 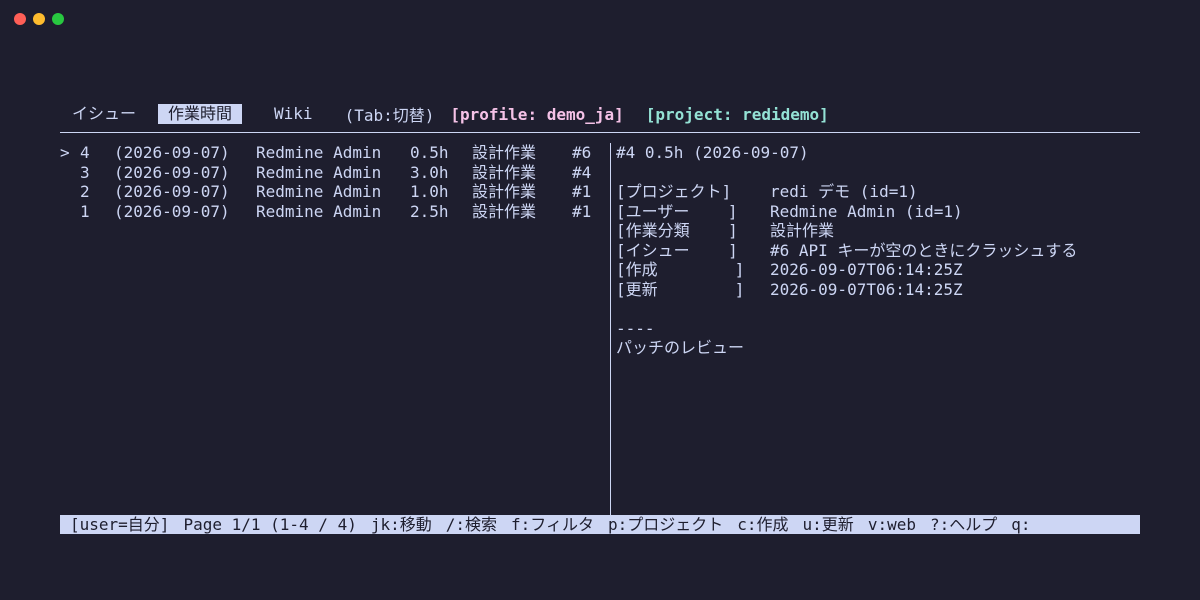 I want to click on project-indicator: [project: redidemo], so click(x=737, y=114).